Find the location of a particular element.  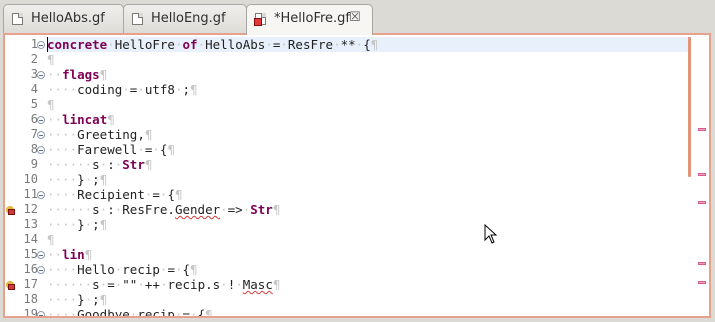

vertical-scrollbar is located at coordinates (689, 107).